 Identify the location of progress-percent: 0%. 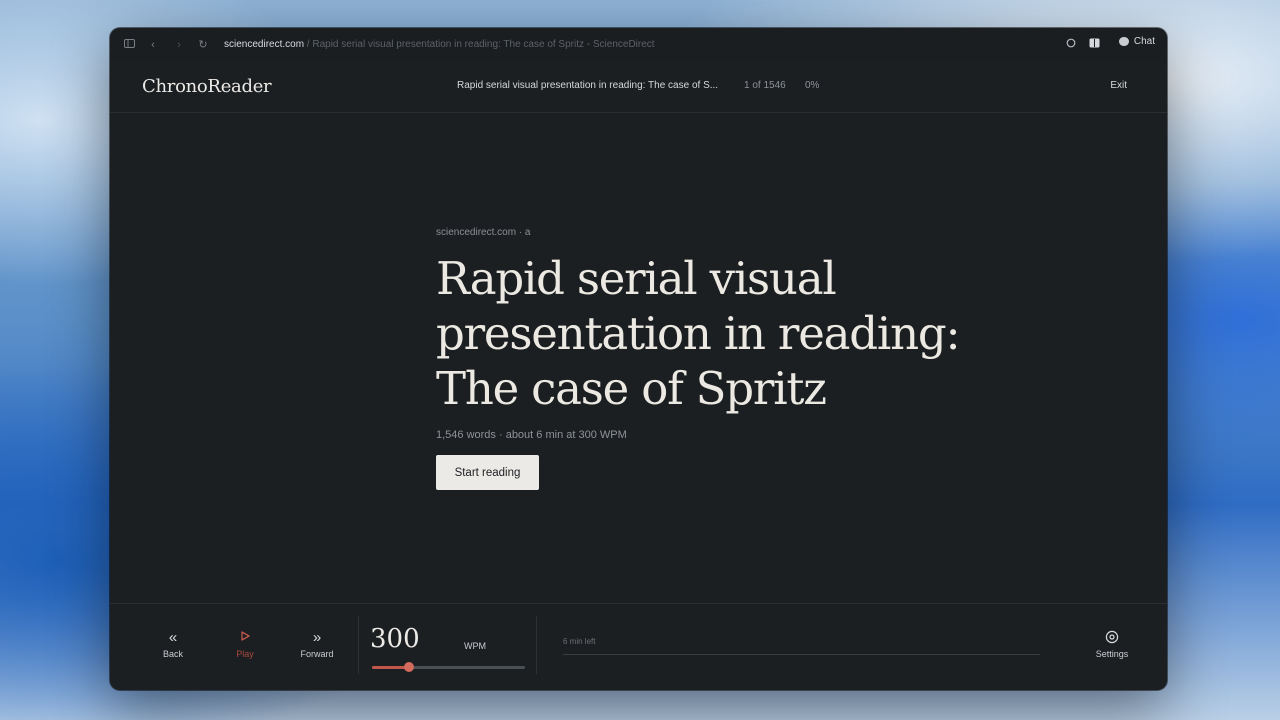
(812, 85).